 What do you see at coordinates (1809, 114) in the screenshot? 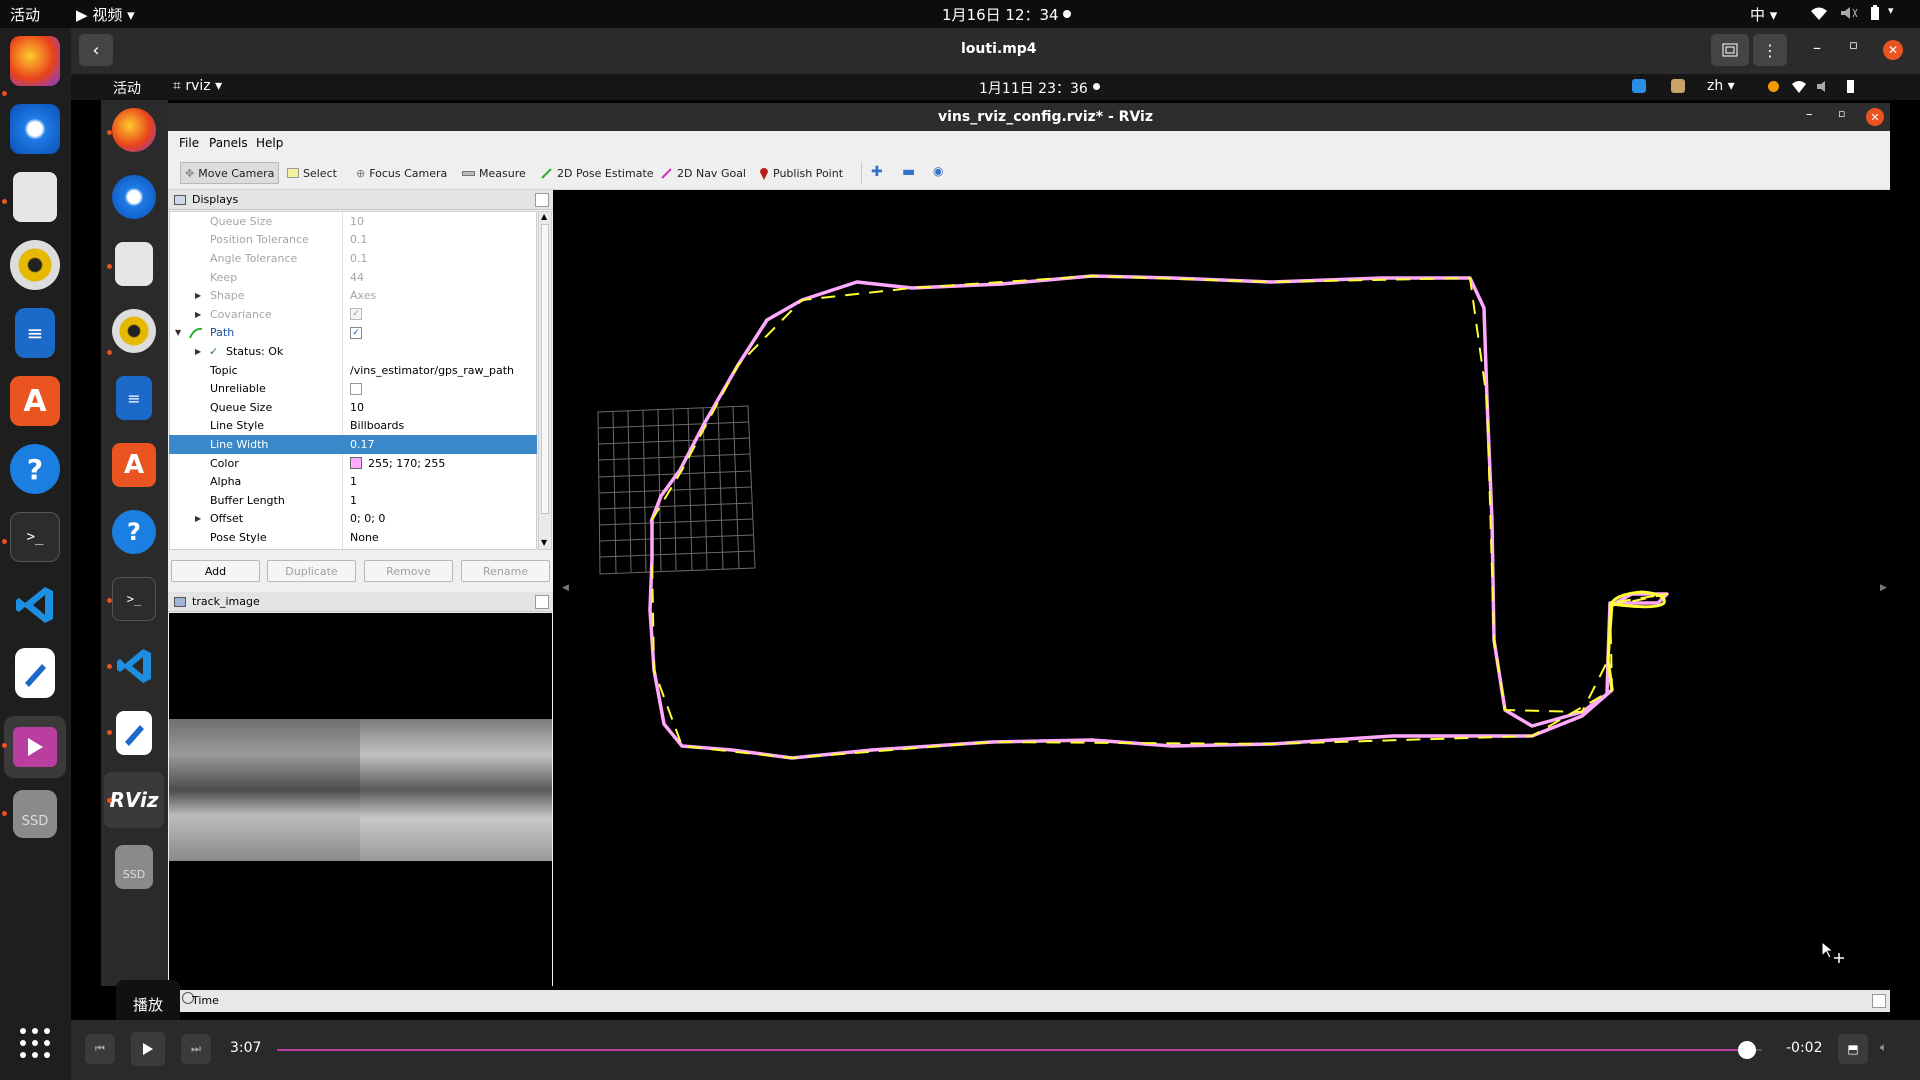
I see `rviz-minimize-button: –` at bounding box center [1809, 114].